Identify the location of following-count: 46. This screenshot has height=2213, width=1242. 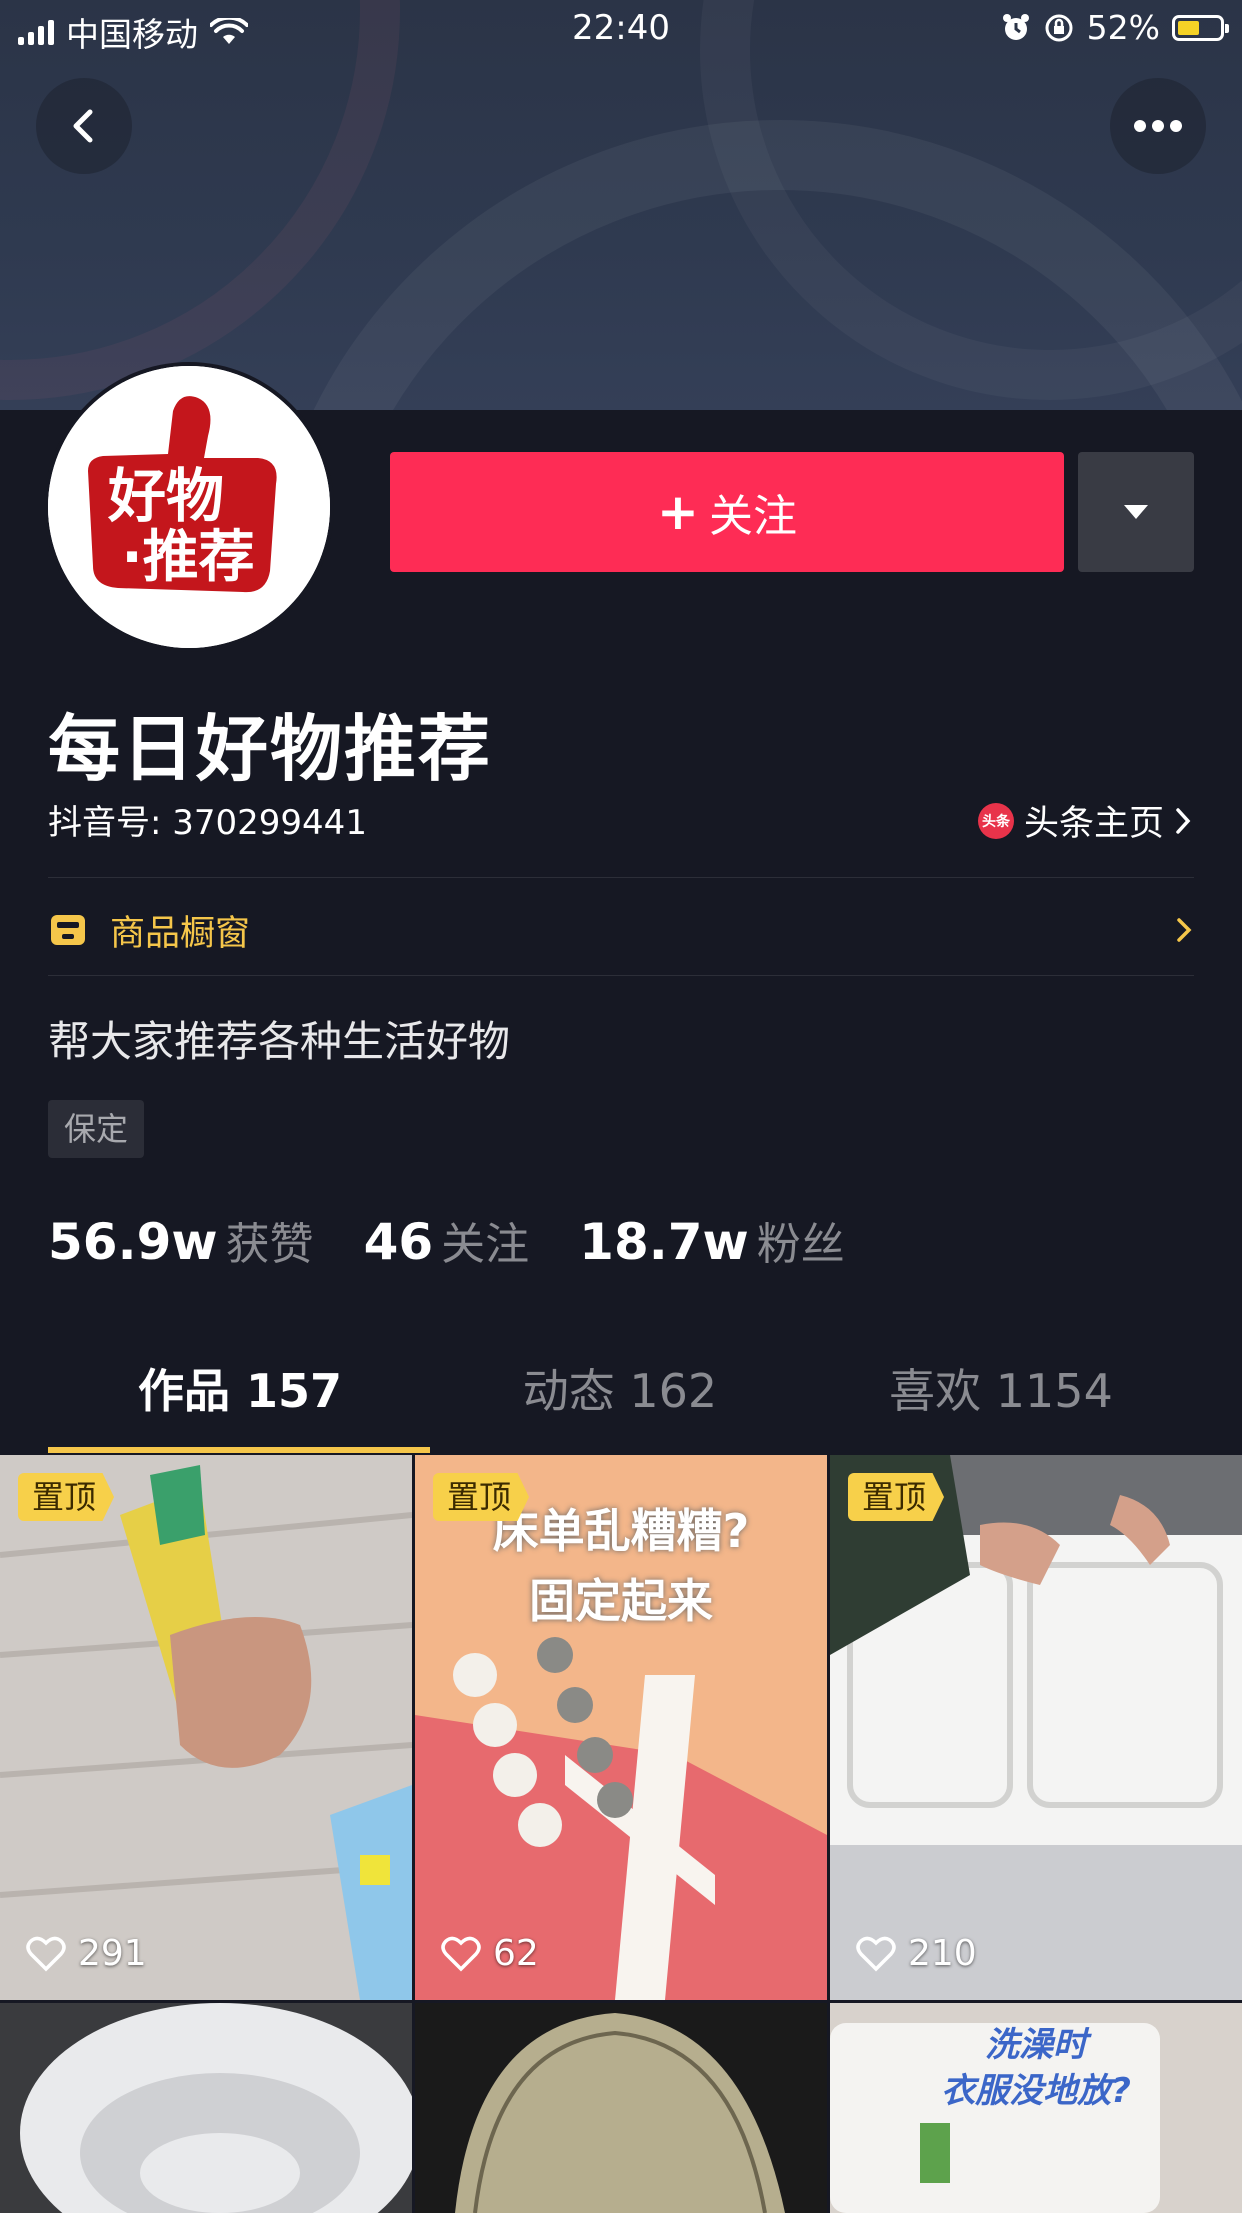
(399, 1242).